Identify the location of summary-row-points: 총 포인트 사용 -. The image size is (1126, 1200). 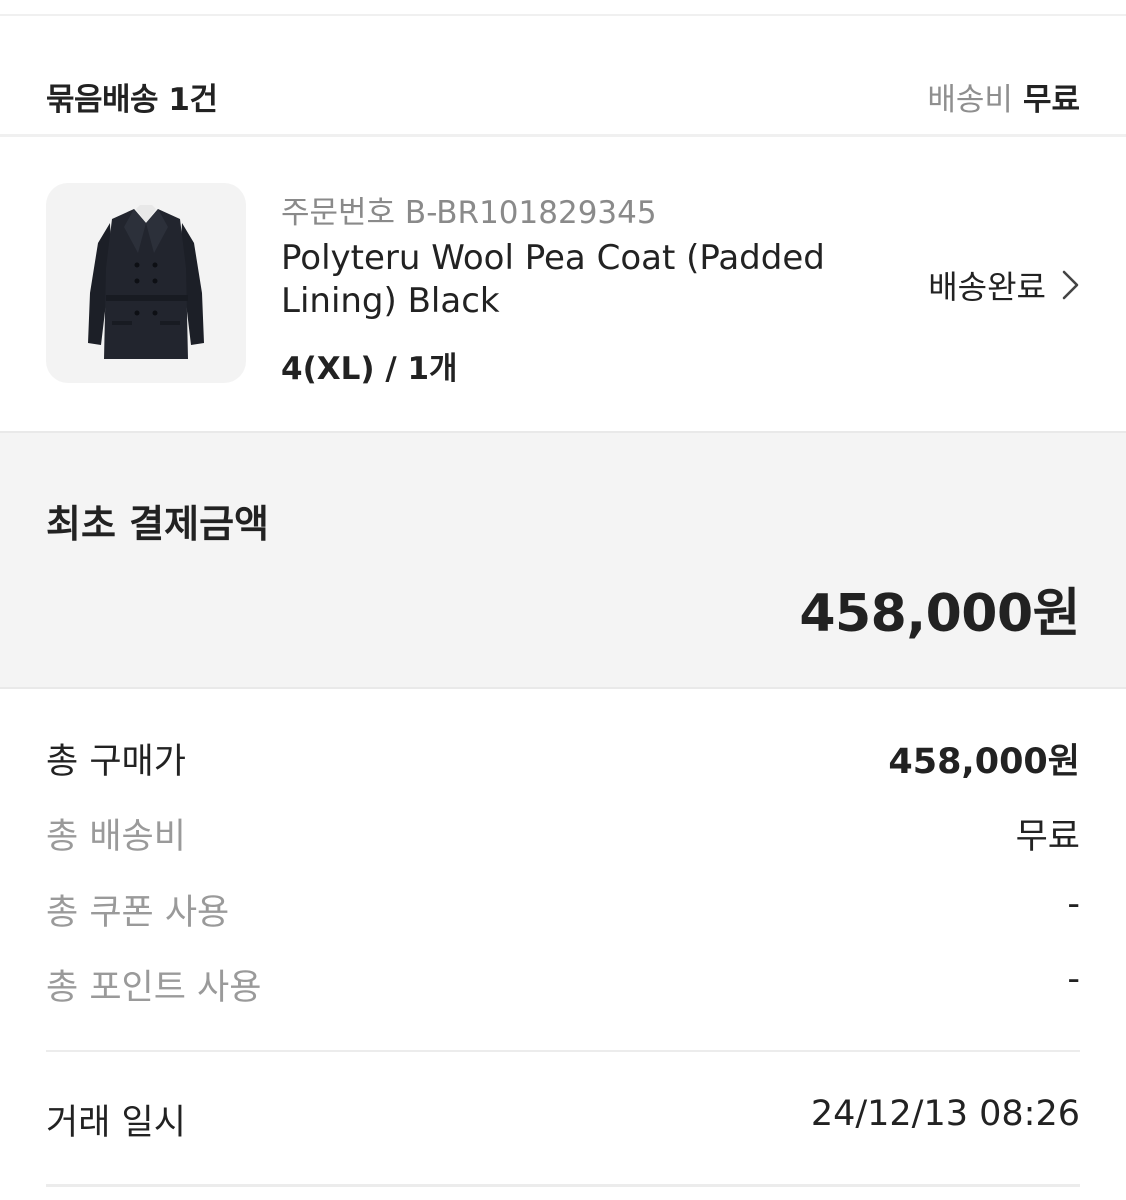
(563, 984).